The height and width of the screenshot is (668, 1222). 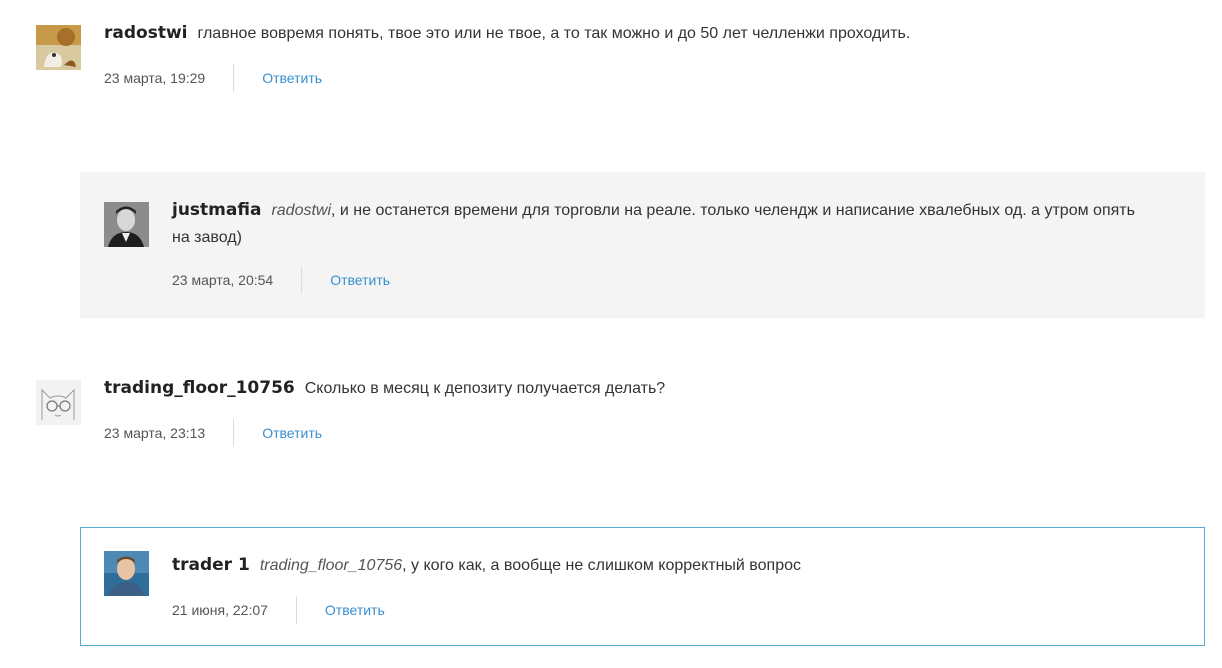 I want to click on comment-author: trading_floor_10756, so click(x=199, y=388).